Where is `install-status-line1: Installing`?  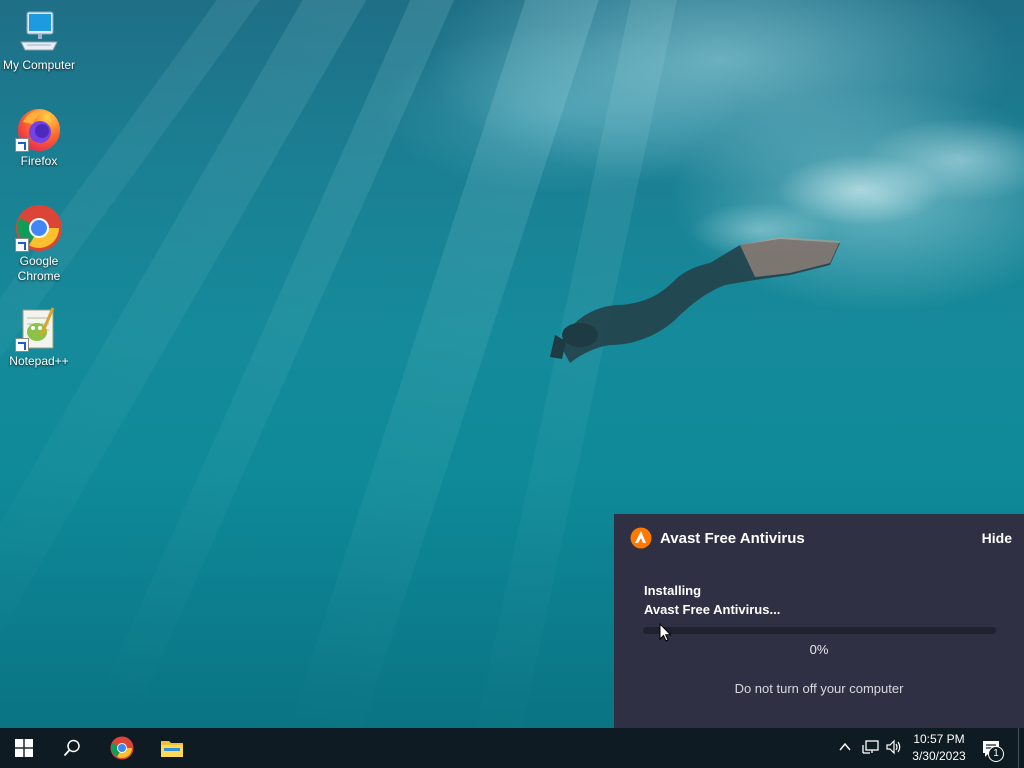
install-status-line1: Installing is located at coordinates (673, 590).